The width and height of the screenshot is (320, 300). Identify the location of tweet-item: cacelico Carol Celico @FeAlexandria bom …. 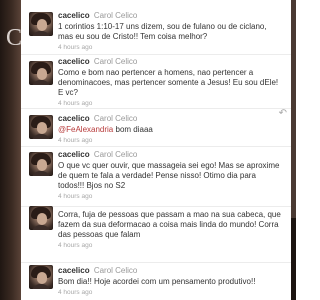
(156, 127).